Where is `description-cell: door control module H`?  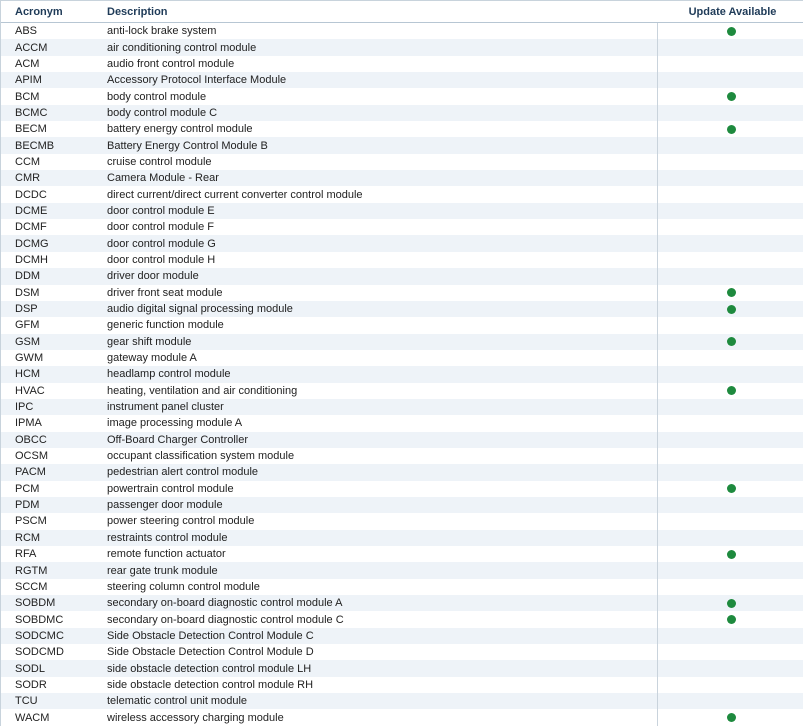
description-cell: door control module H is located at coordinates (161, 259).